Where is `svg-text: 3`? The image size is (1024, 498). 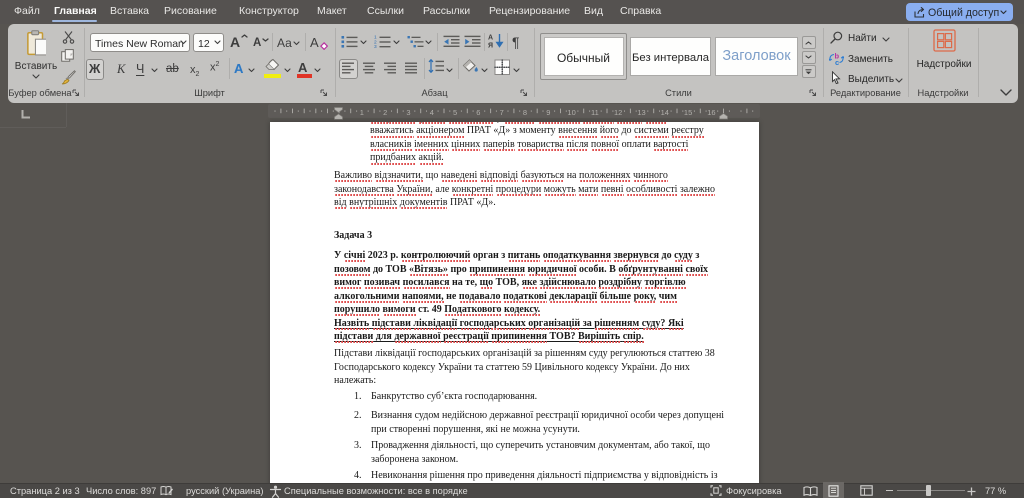
svg-text: 3 is located at coordinates (375, 46).